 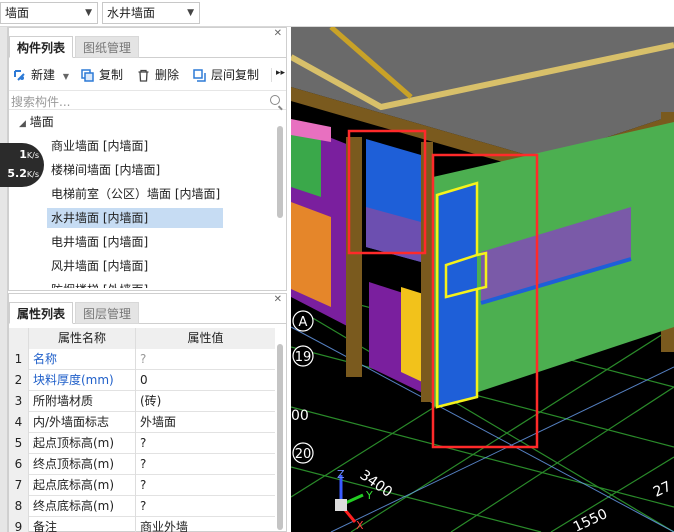 I want to click on tree-item-selected: 水井墙面 [内墙面], so click(x=135, y=218).